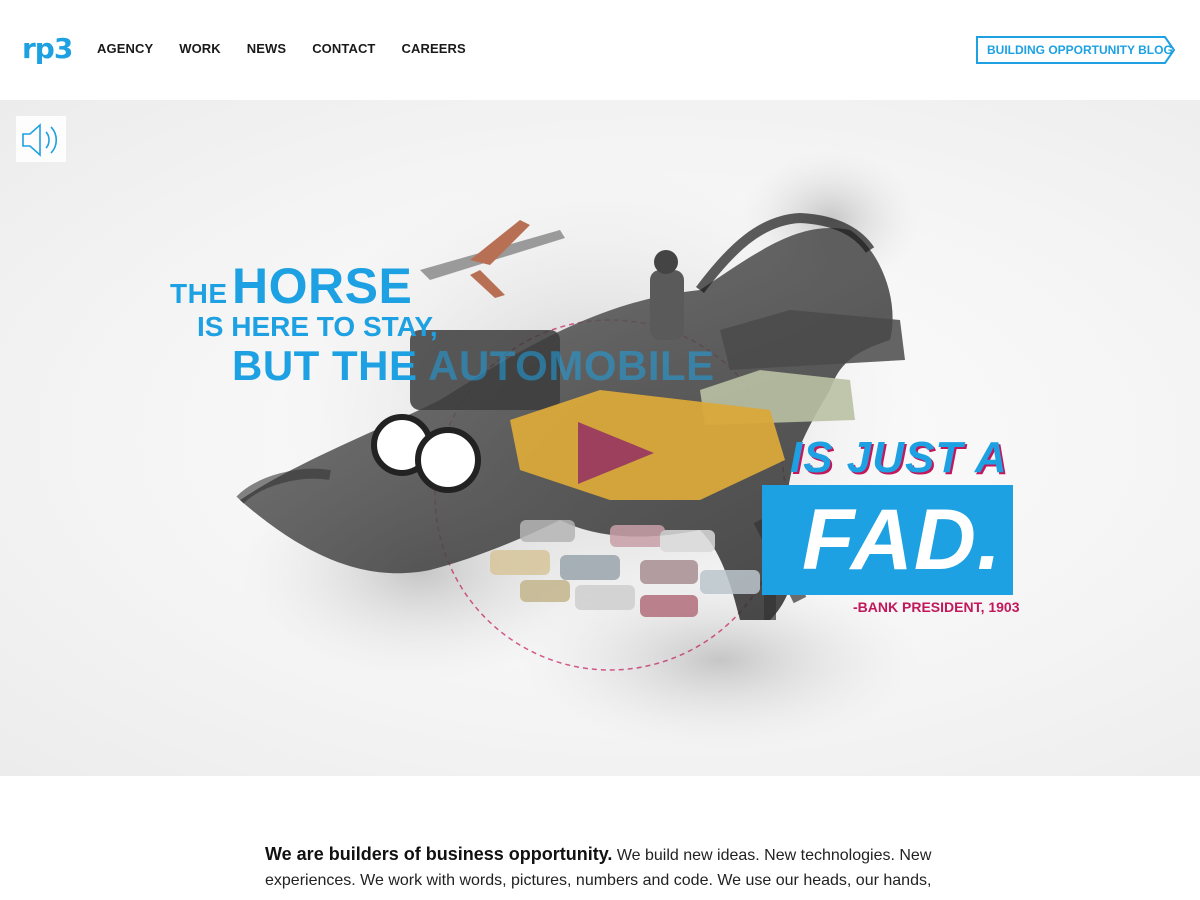 The image size is (1200, 900). I want to click on intro-lead: We are builders of business opportunity., so click(439, 854).